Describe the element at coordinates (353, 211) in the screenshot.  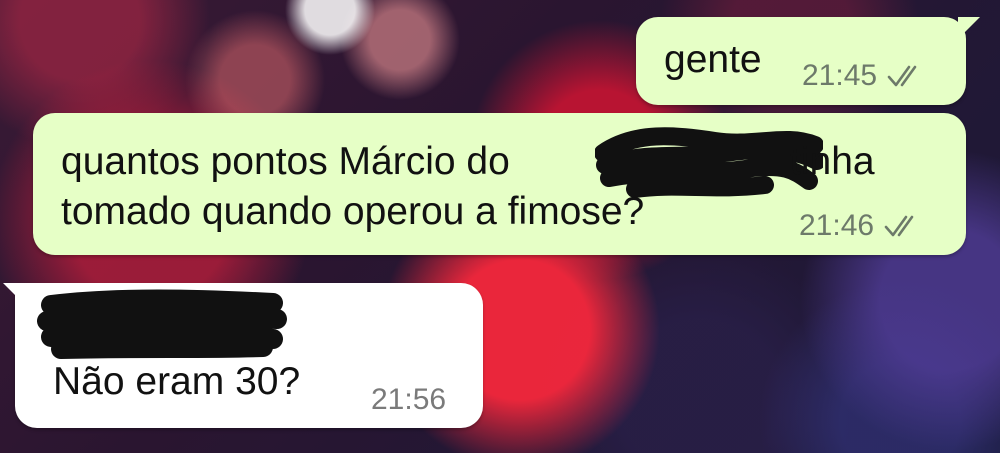
I see `message-text-line-2: tomado quando operou a fimose?` at that location.